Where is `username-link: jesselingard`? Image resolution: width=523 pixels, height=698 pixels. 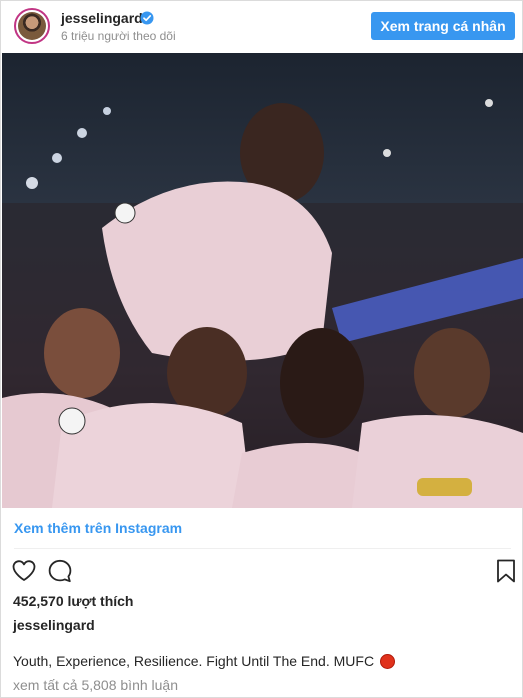 username-link: jesselingard is located at coordinates (102, 18).